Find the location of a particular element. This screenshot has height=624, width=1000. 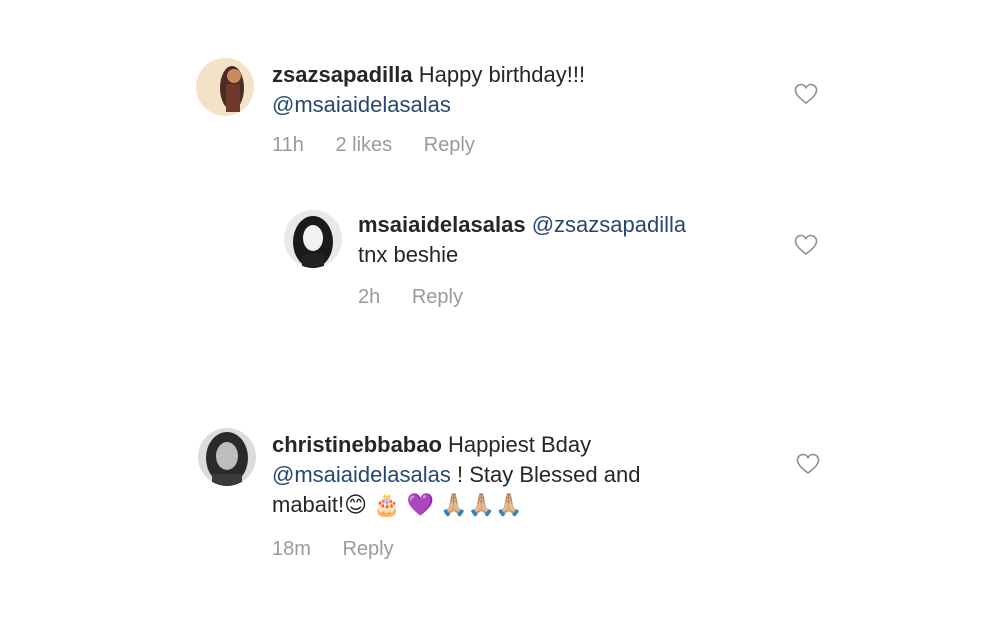

comment-likes: 2 likes is located at coordinates (363, 145).